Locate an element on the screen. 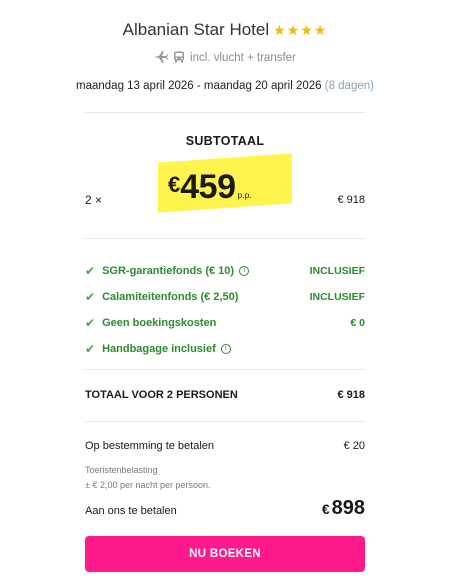 Image resolution: width=450 pixels, height=583 pixels. list-item: ✔ SGR-garantiefonds (€ 10) i INCLUSIEF is located at coordinates (225, 271).